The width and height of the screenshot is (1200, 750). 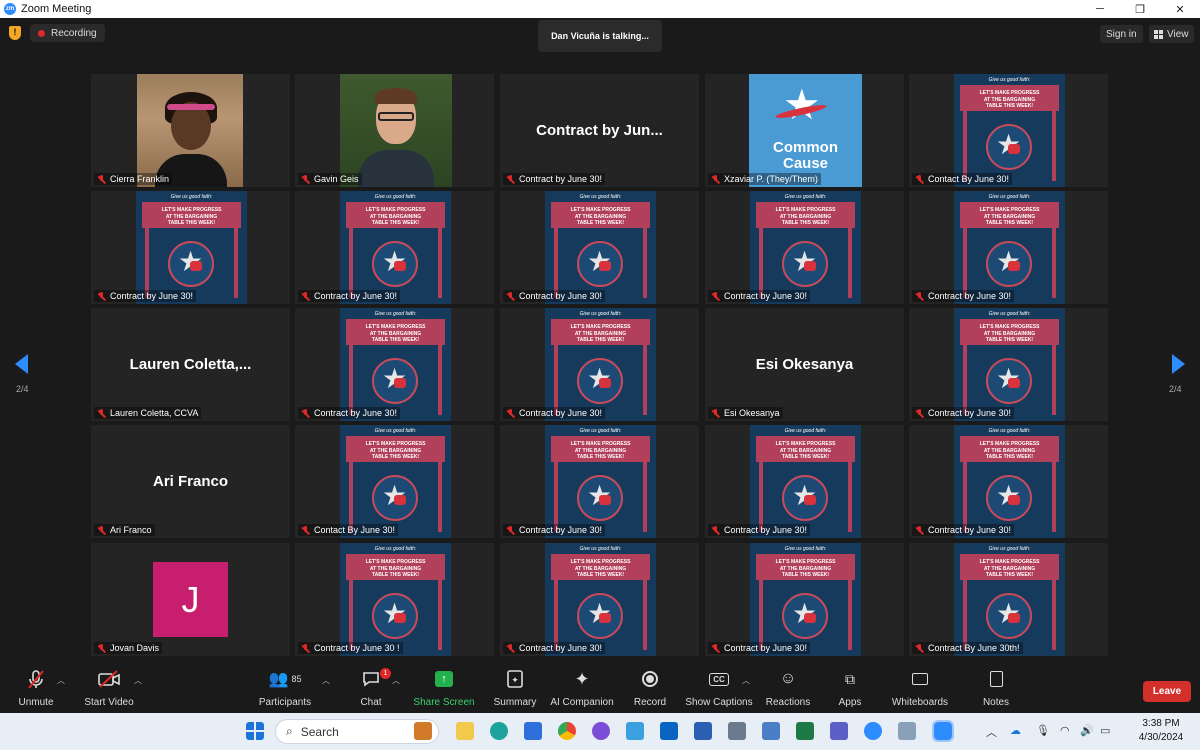 I want to click on photos-app-icon, so click(x=601, y=731).